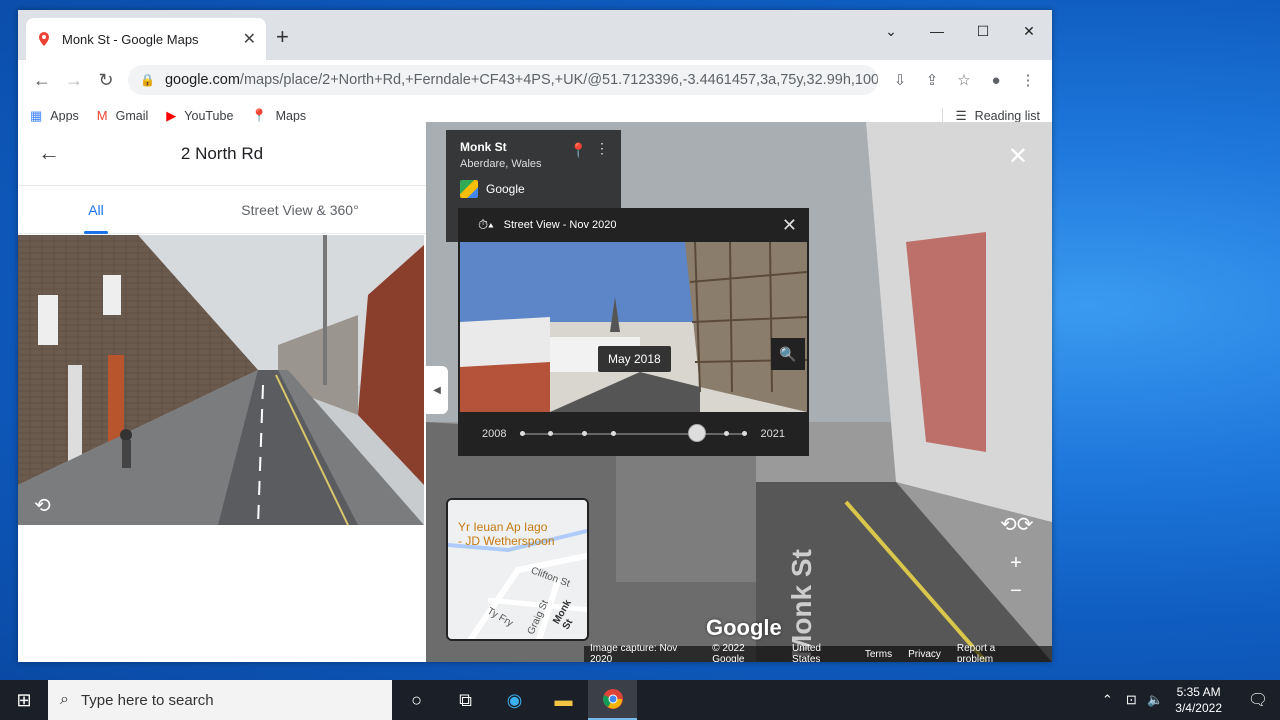  I want to click on copyright-text: © 2022 Google, so click(728, 652).